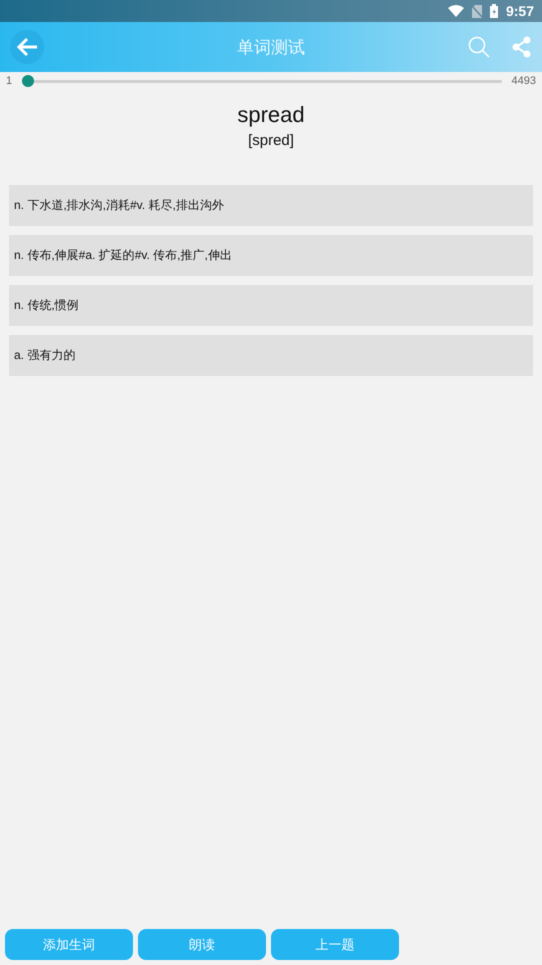  Describe the element at coordinates (477, 11) in the screenshot. I see `no-sim-icon` at that location.